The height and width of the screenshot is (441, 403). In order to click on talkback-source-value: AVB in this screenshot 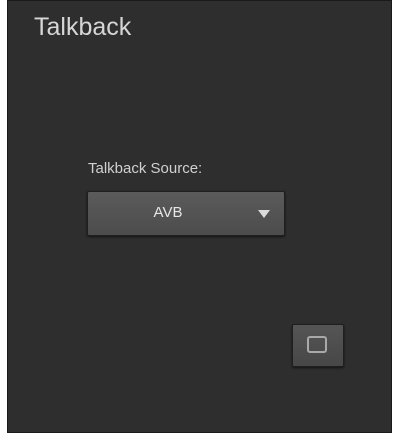, I will do `click(168, 212)`.